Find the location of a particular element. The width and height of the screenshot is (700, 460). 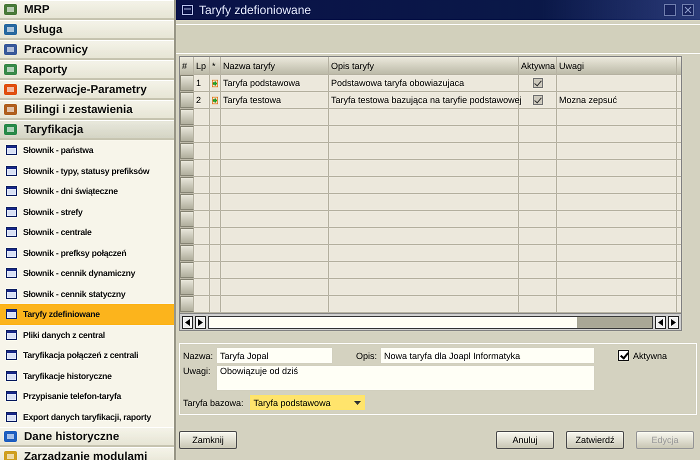

sidebar-item: Przypisanie telefon-taryfa is located at coordinates (87, 396).